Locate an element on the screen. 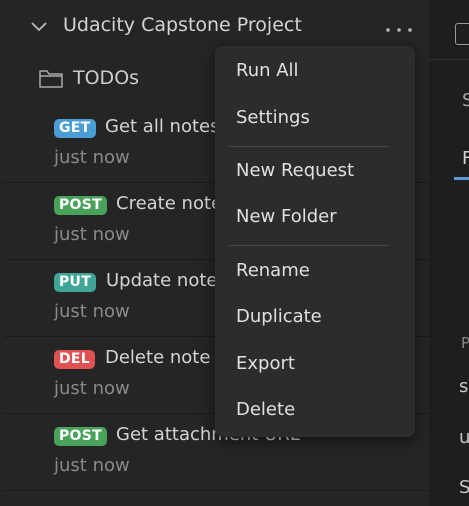  menu-item-duplicate: Duplicate is located at coordinates (315, 318).